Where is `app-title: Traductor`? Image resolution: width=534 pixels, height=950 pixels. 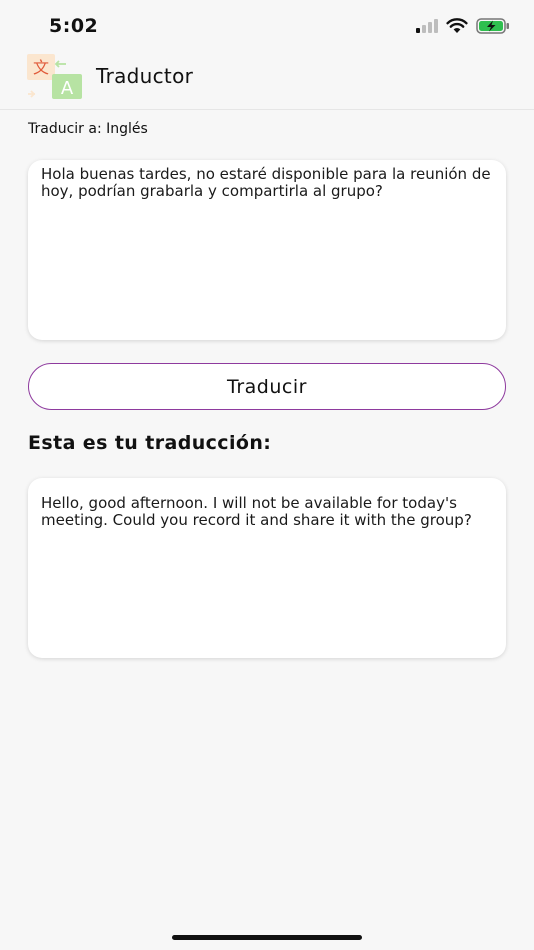
app-title: Traductor is located at coordinates (145, 76).